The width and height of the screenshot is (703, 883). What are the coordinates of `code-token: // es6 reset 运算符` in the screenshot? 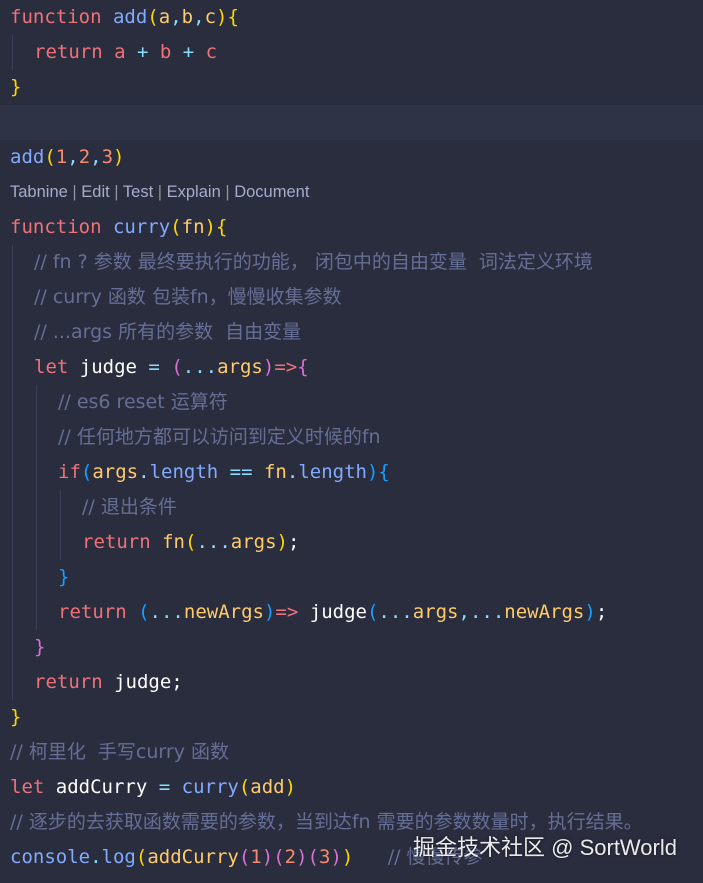 It's located at (143, 402).